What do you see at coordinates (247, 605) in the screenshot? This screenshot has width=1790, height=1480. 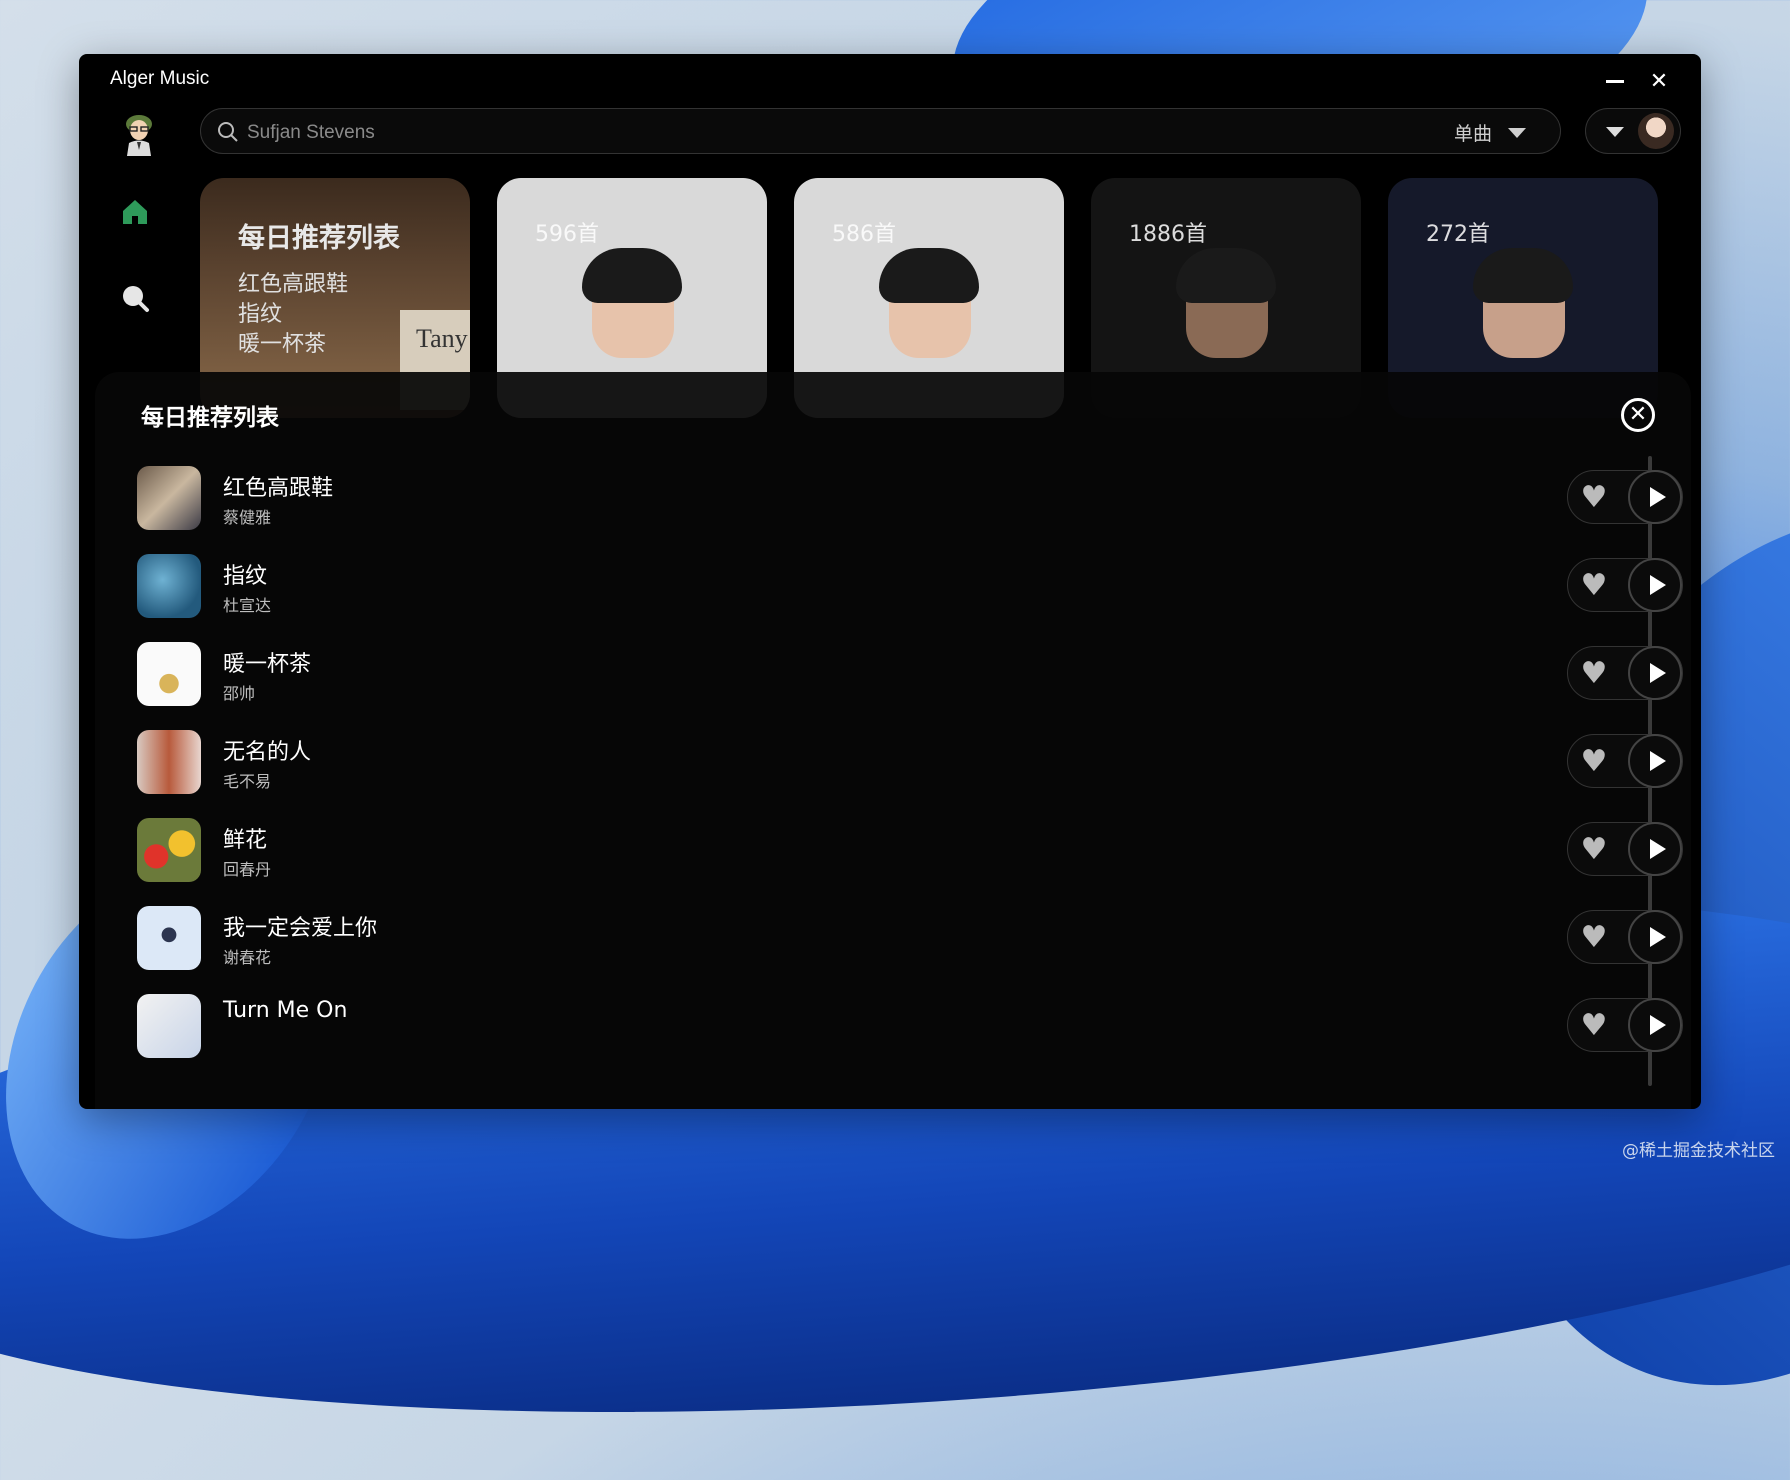 I see `song-artist: 杜宣达` at bounding box center [247, 605].